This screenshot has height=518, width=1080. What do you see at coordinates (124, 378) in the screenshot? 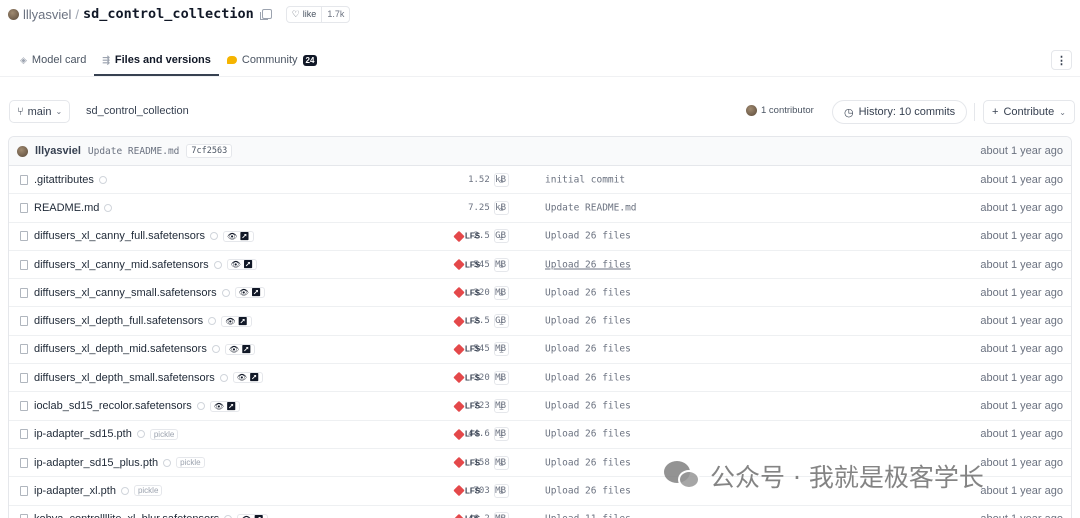
I see `file-name-link: diffusers_xl_depth_small.safetensors` at bounding box center [124, 378].